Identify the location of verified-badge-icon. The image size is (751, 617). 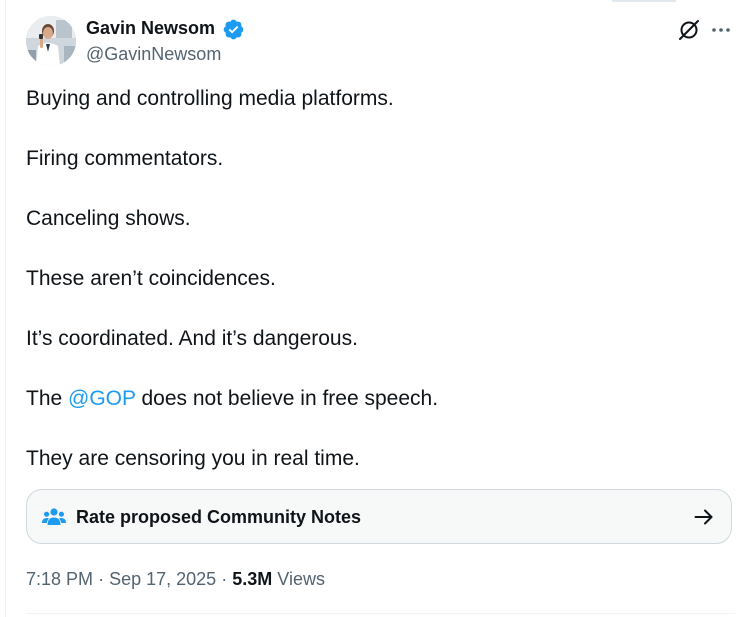
(233, 29).